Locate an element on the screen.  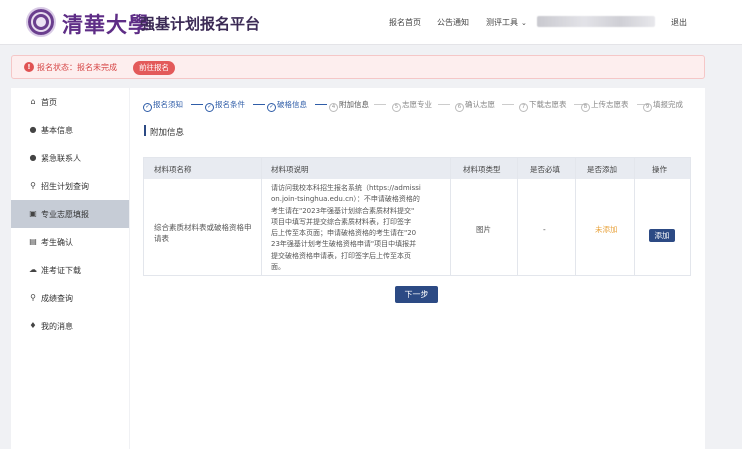
step-exceptional-info: ✓ 破格信息 is located at coordinates (287, 105).